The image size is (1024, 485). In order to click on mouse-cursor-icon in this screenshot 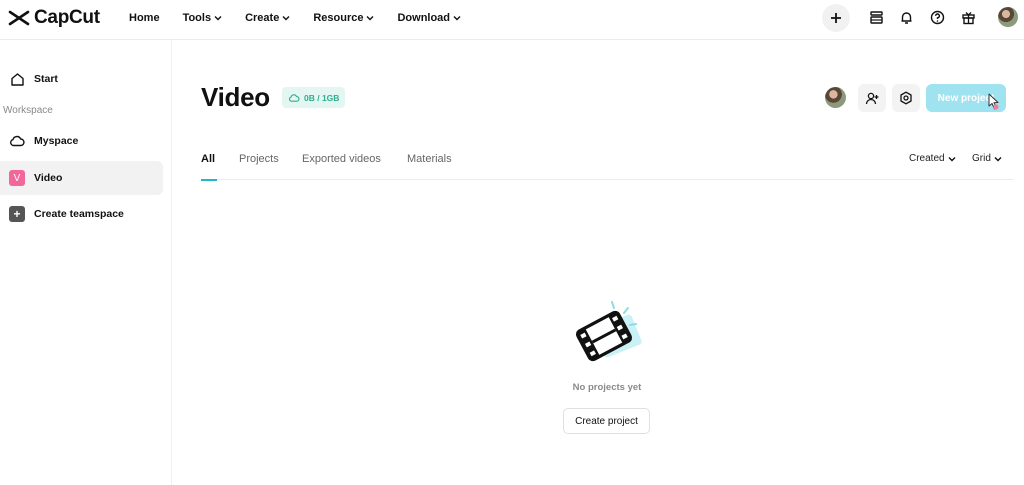, I will do `click(993, 101)`.